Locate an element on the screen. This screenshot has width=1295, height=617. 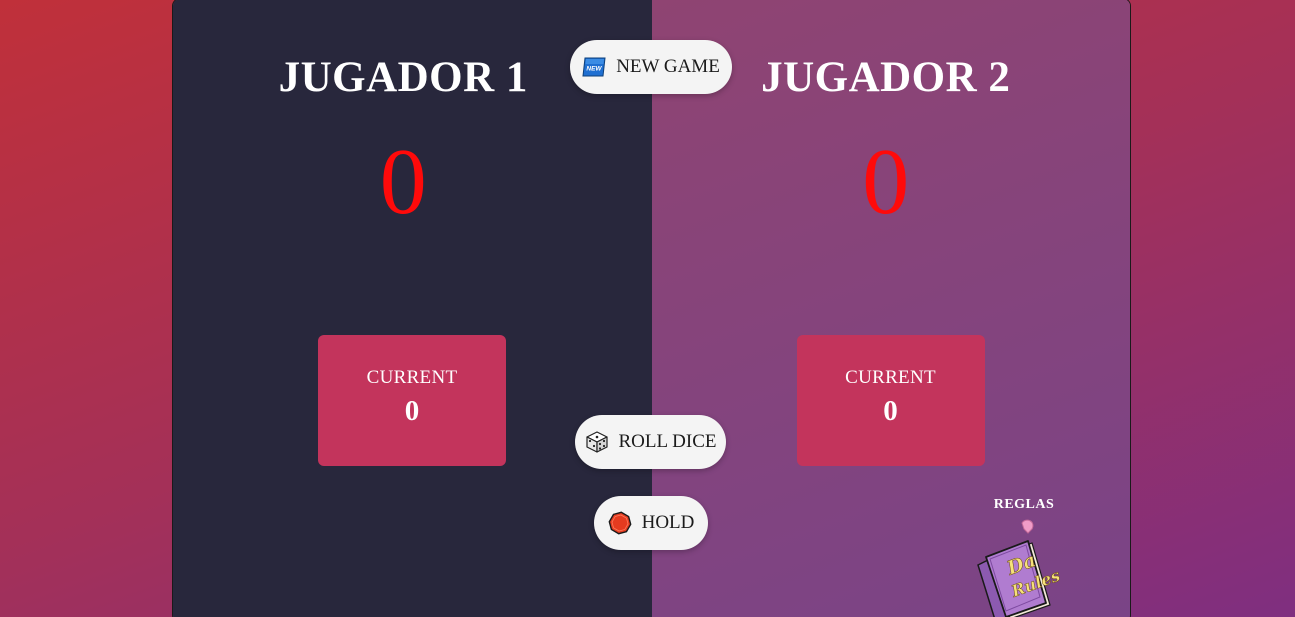
player-2-score: 0 is located at coordinates (886, 182).